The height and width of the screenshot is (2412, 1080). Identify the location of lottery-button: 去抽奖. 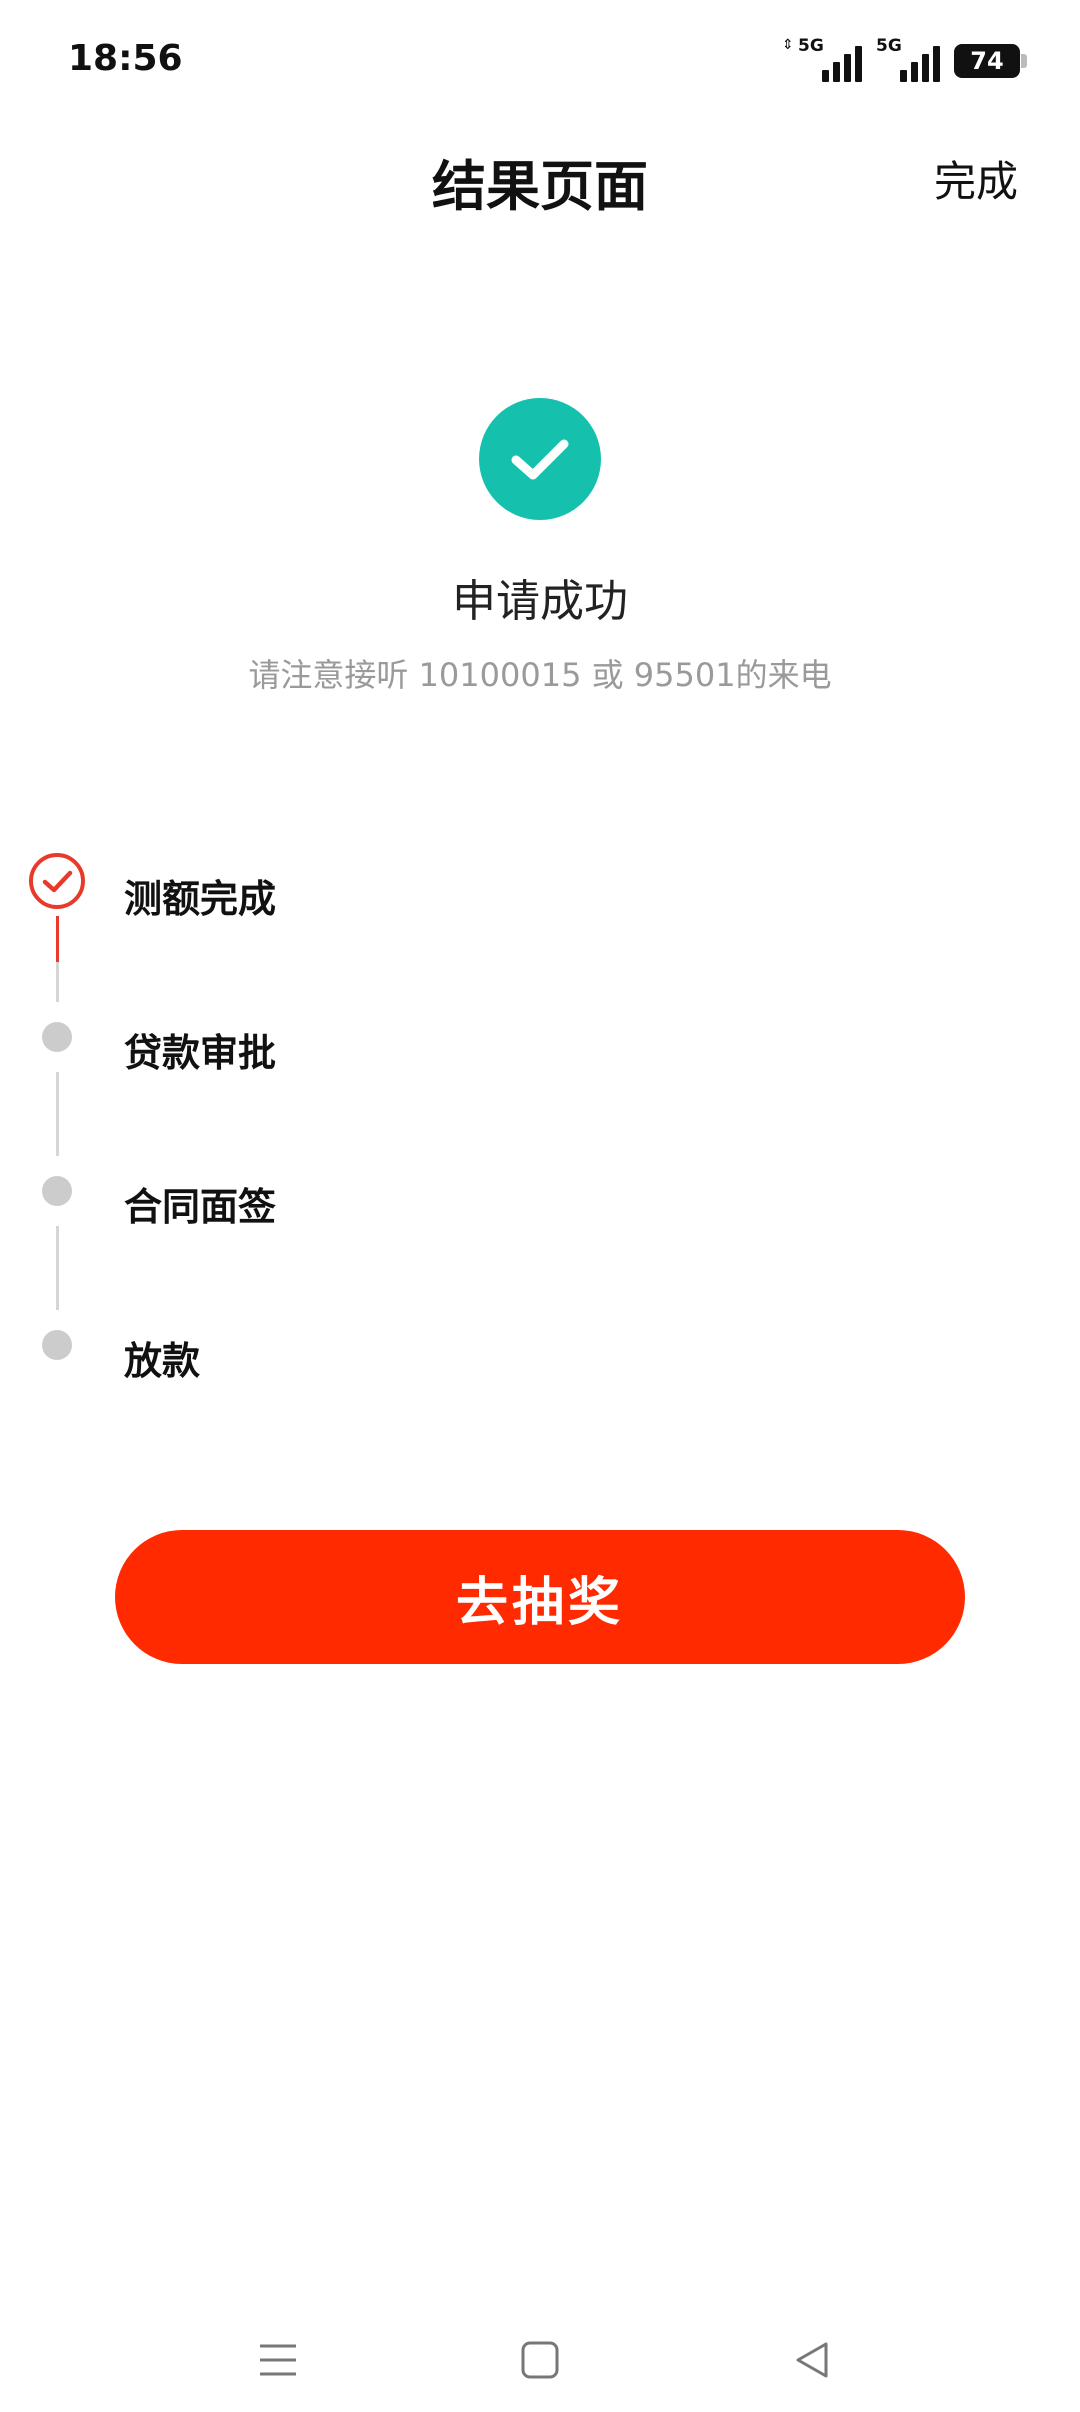
(540, 1597).